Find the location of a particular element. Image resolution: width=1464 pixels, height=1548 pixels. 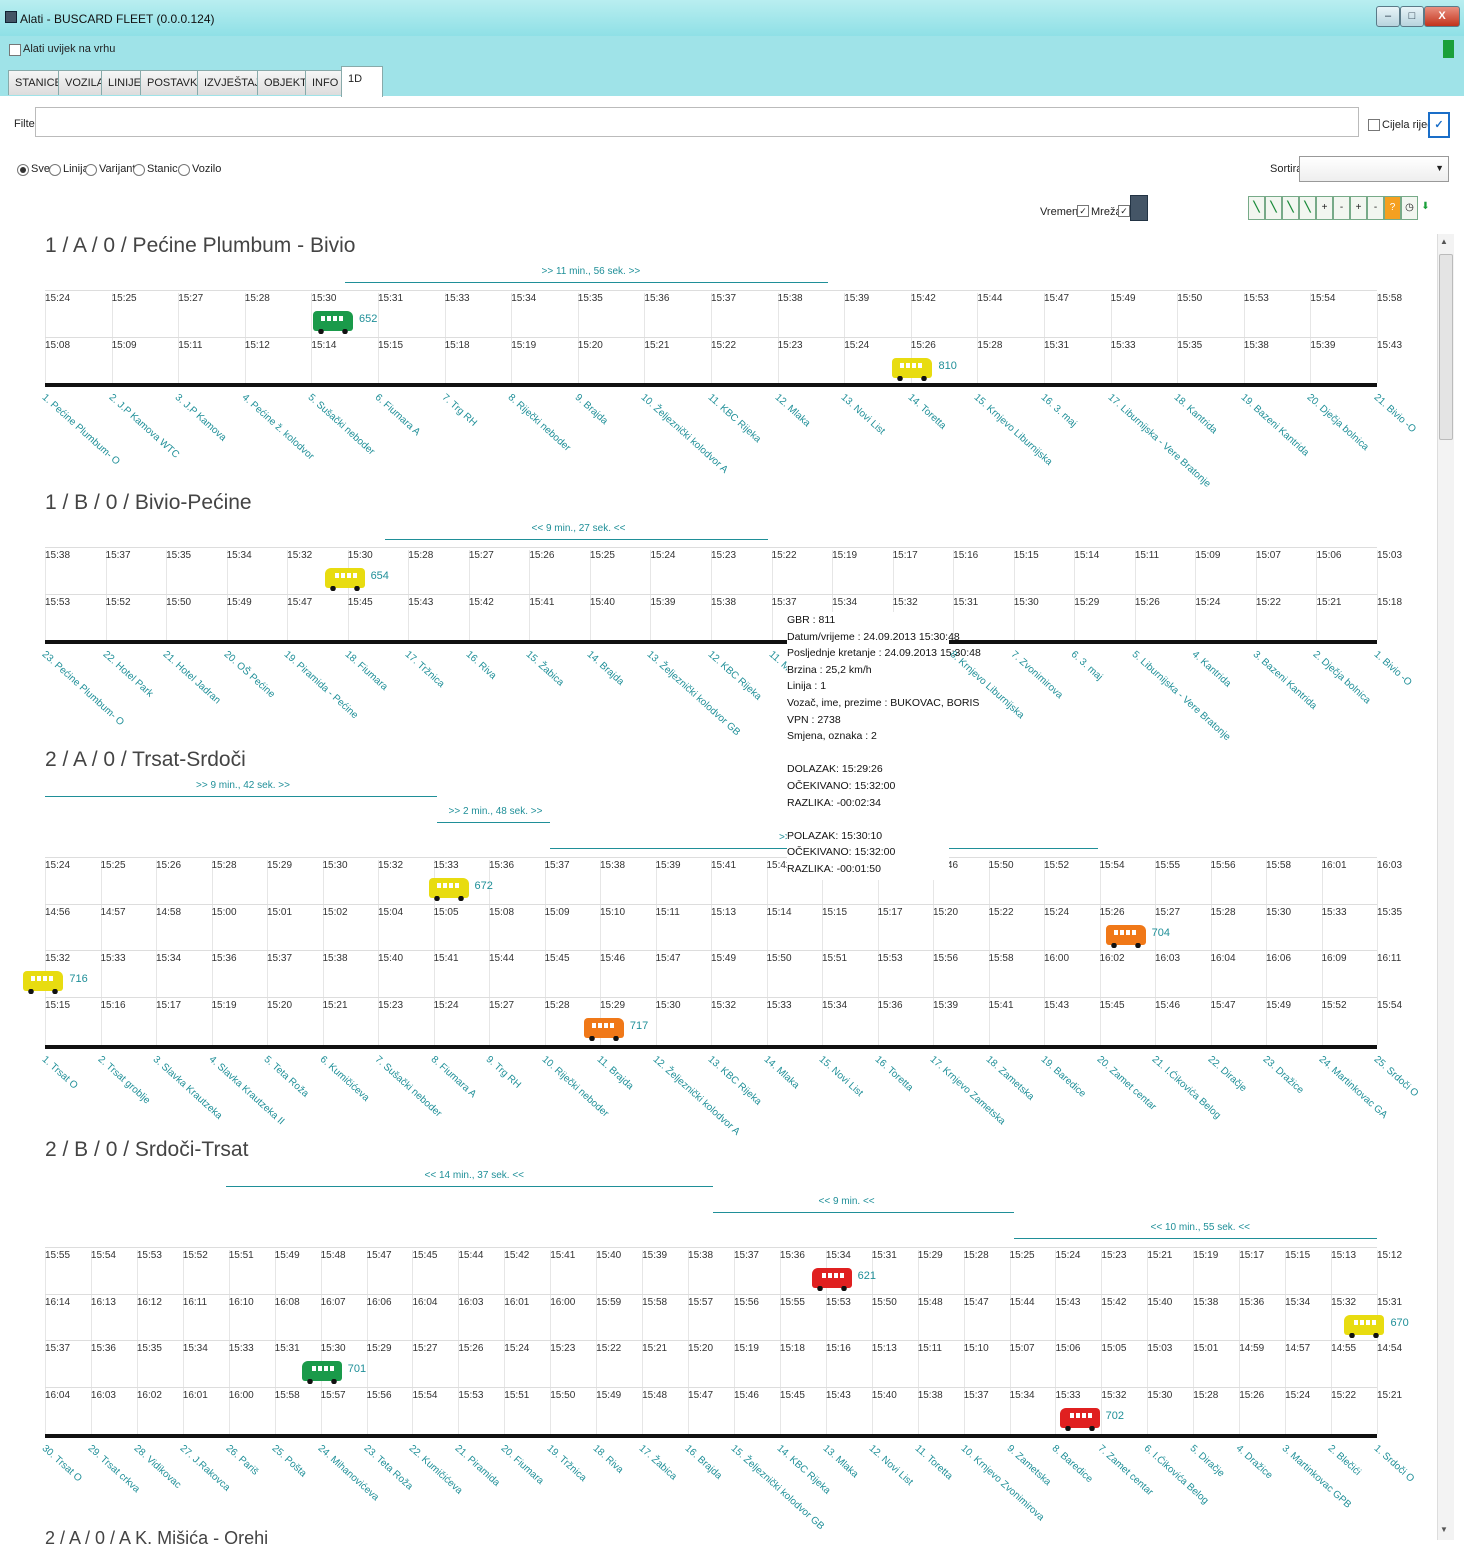

station-label: 14. Brajda is located at coordinates (605, 668).